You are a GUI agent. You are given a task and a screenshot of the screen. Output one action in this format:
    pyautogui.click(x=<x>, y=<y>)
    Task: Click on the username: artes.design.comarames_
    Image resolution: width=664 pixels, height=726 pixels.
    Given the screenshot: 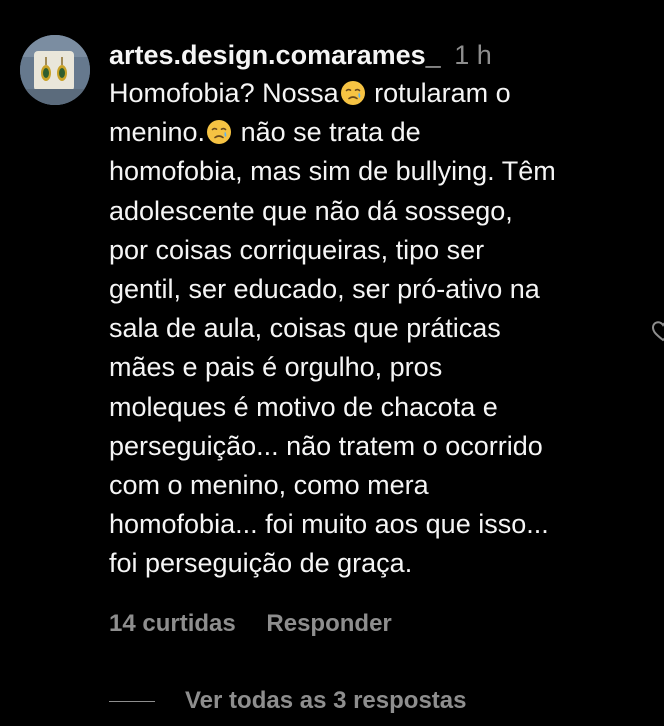 What is the action you would take?
    pyautogui.click(x=275, y=55)
    